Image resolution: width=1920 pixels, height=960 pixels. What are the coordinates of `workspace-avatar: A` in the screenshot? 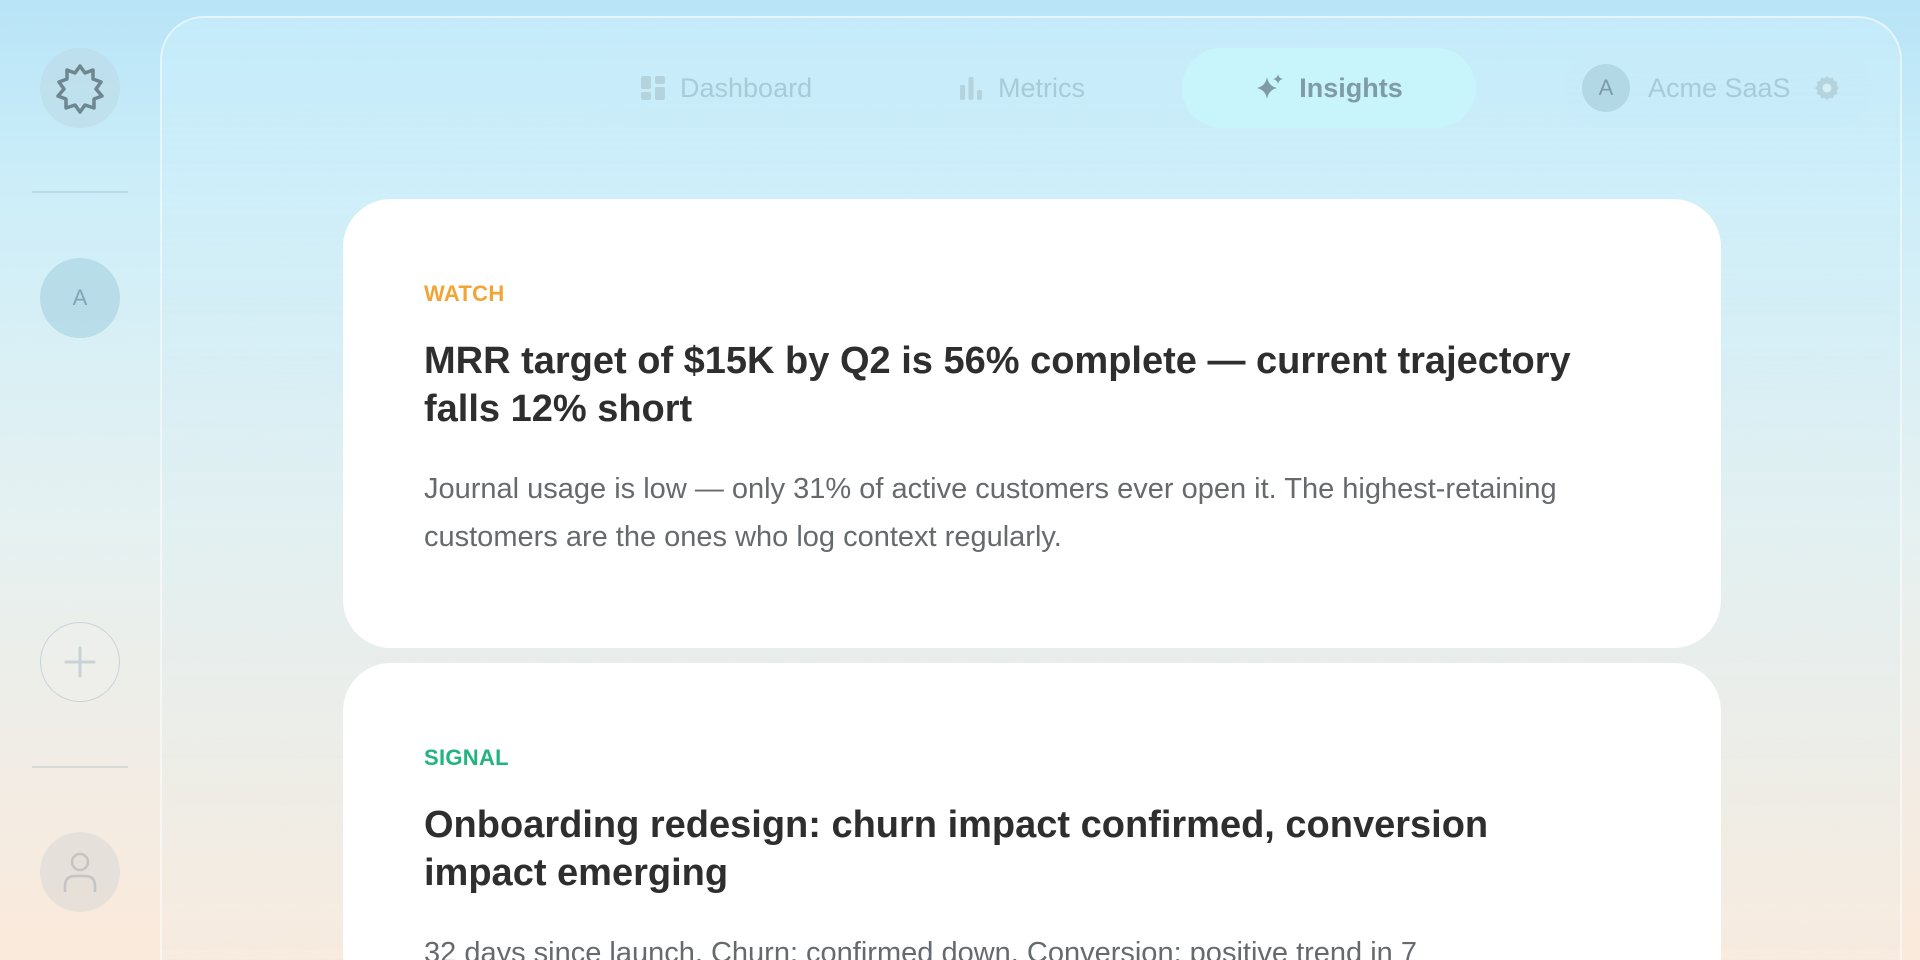 It's located at (80, 298).